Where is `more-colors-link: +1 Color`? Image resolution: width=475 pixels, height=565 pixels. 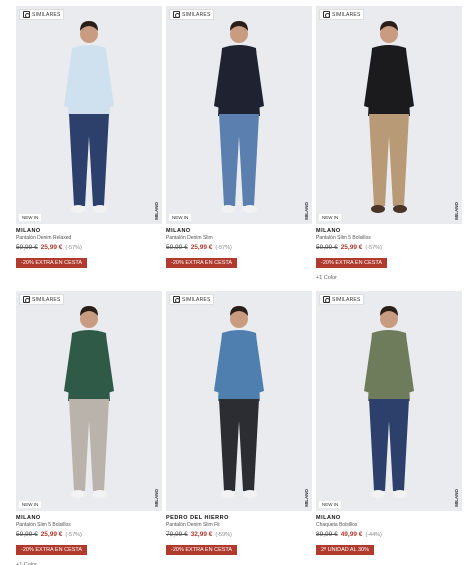
more-colors-link: +1 Color is located at coordinates (389, 278).